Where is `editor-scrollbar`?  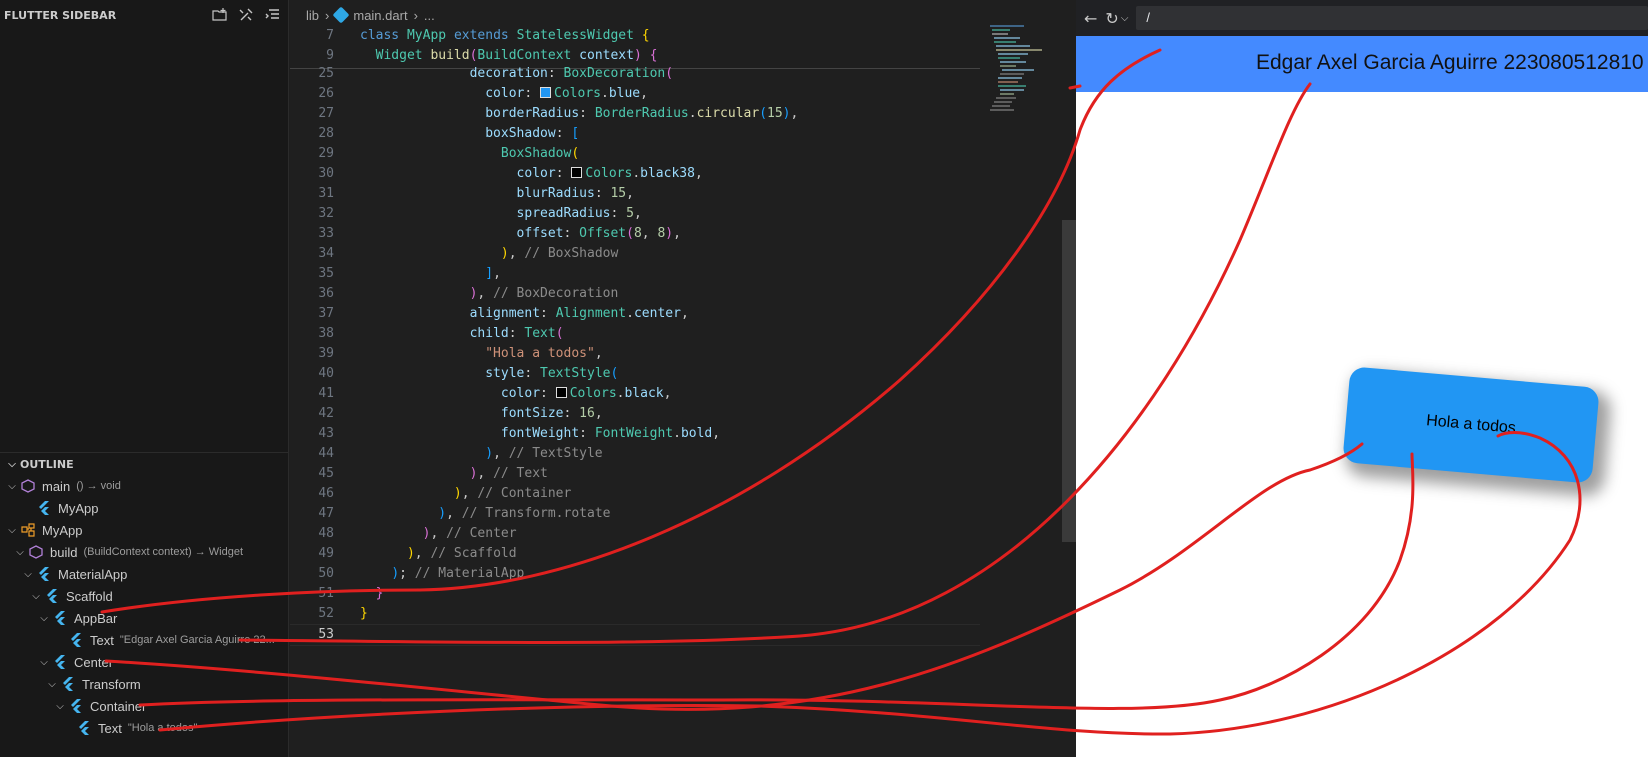
editor-scrollbar is located at coordinates (1069, 381).